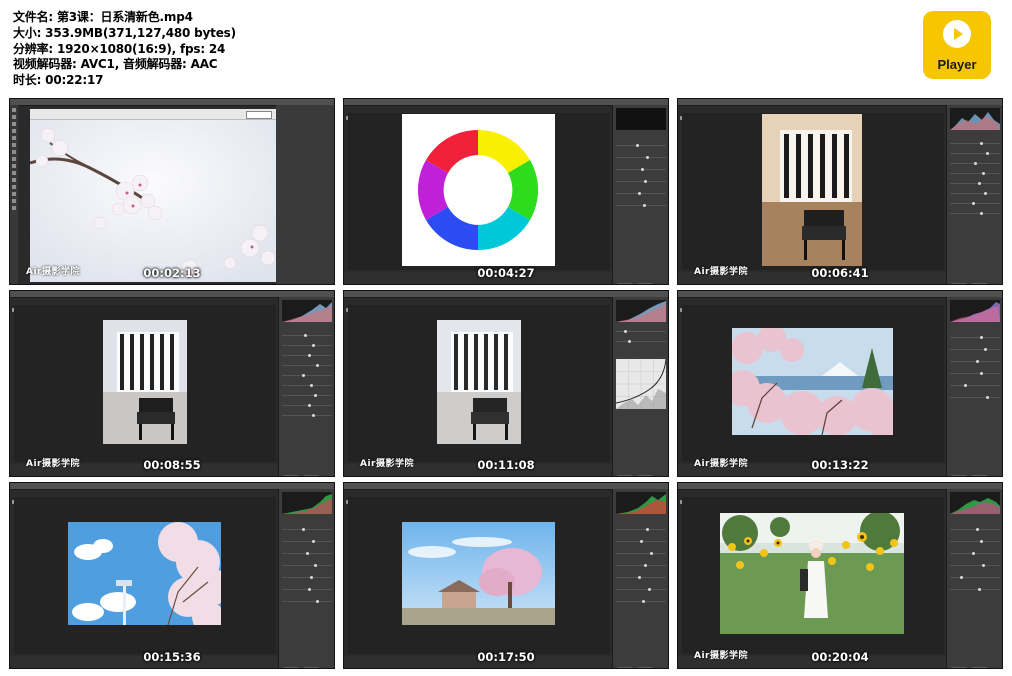 Image resolution: width=1012 pixels, height=676 pixels. Describe the element at coordinates (153, 197) in the screenshot. I see `cherry-blossom-photo` at that location.